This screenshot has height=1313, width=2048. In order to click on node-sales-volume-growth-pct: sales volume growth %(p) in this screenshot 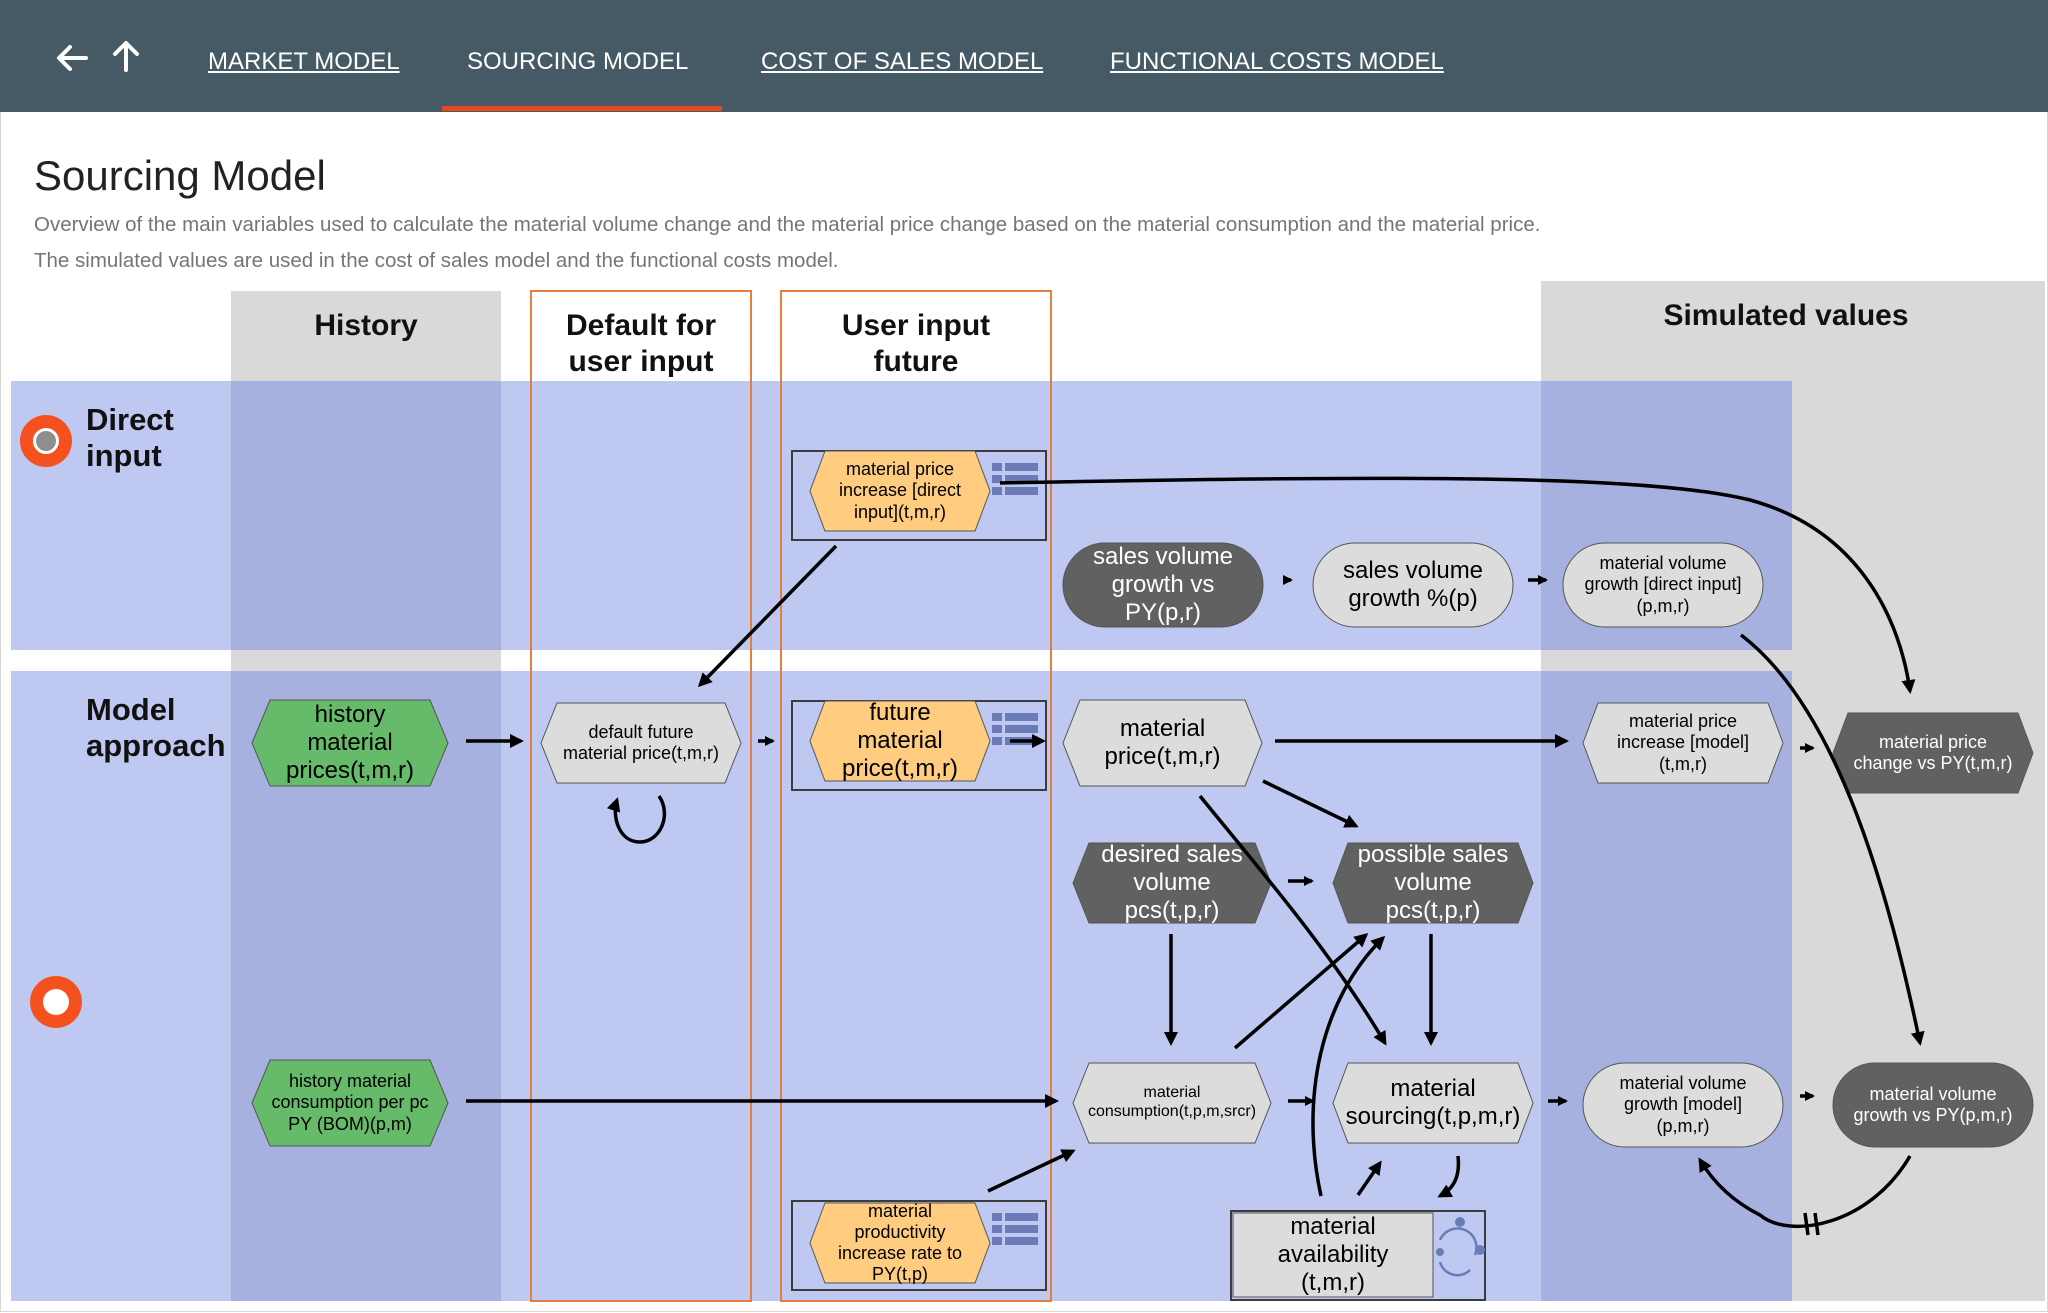, I will do `click(1413, 585)`.